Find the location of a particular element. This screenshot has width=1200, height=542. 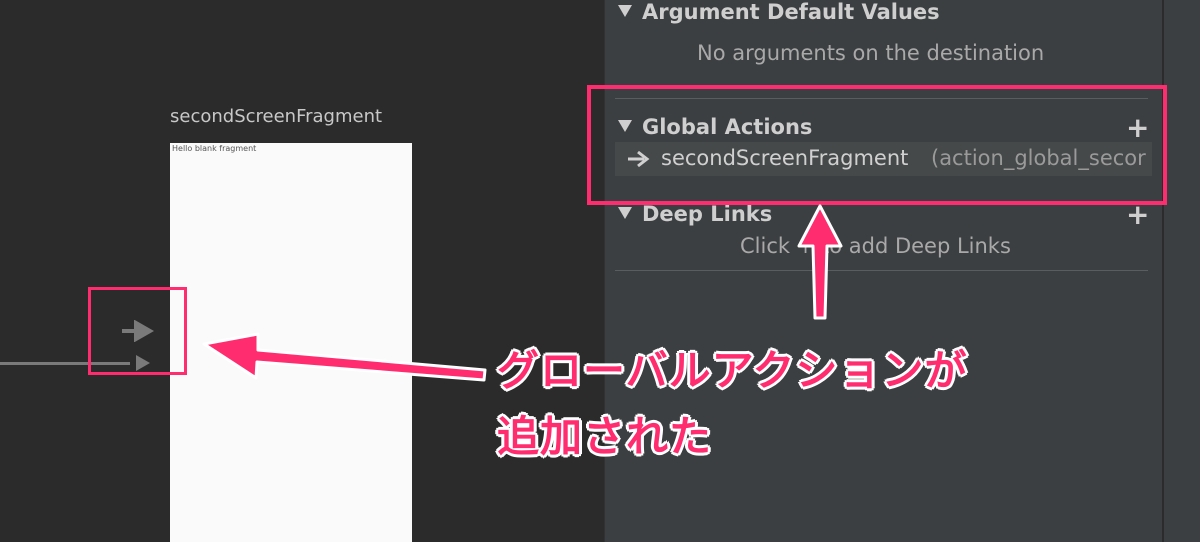

annotation-callout: グローバルアクションが 追加された is located at coordinates (732, 404).